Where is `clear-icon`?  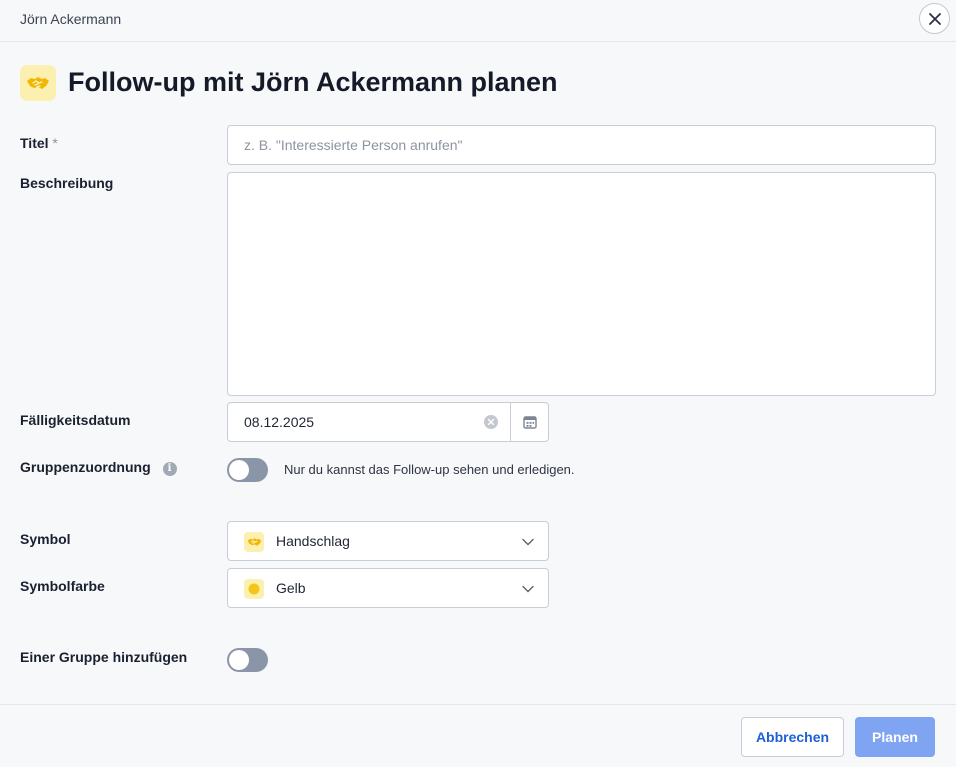 clear-icon is located at coordinates (491, 422).